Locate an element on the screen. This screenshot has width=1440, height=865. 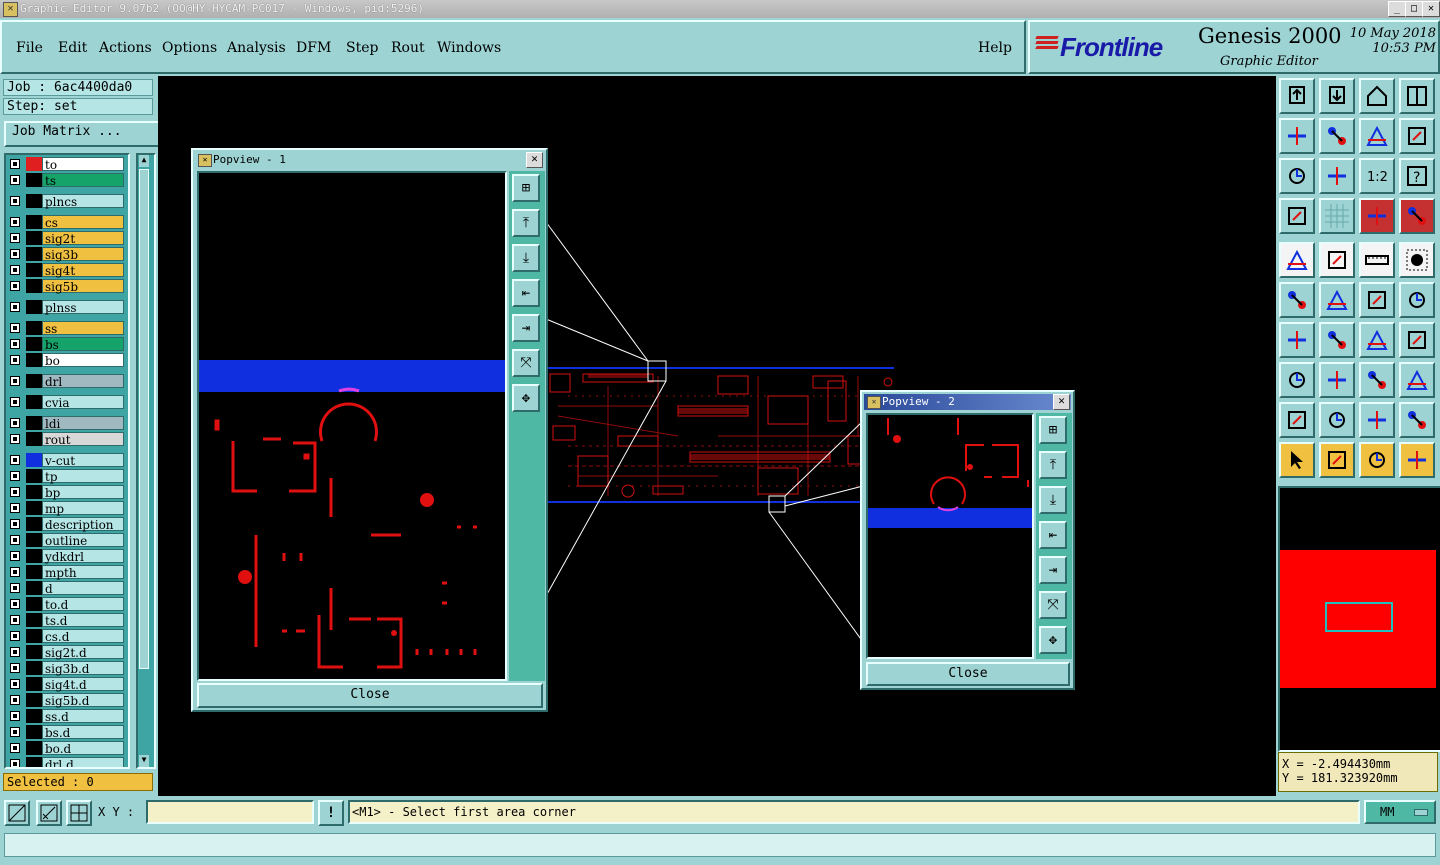
layer-row-rout: rout is located at coordinates (67, 439).